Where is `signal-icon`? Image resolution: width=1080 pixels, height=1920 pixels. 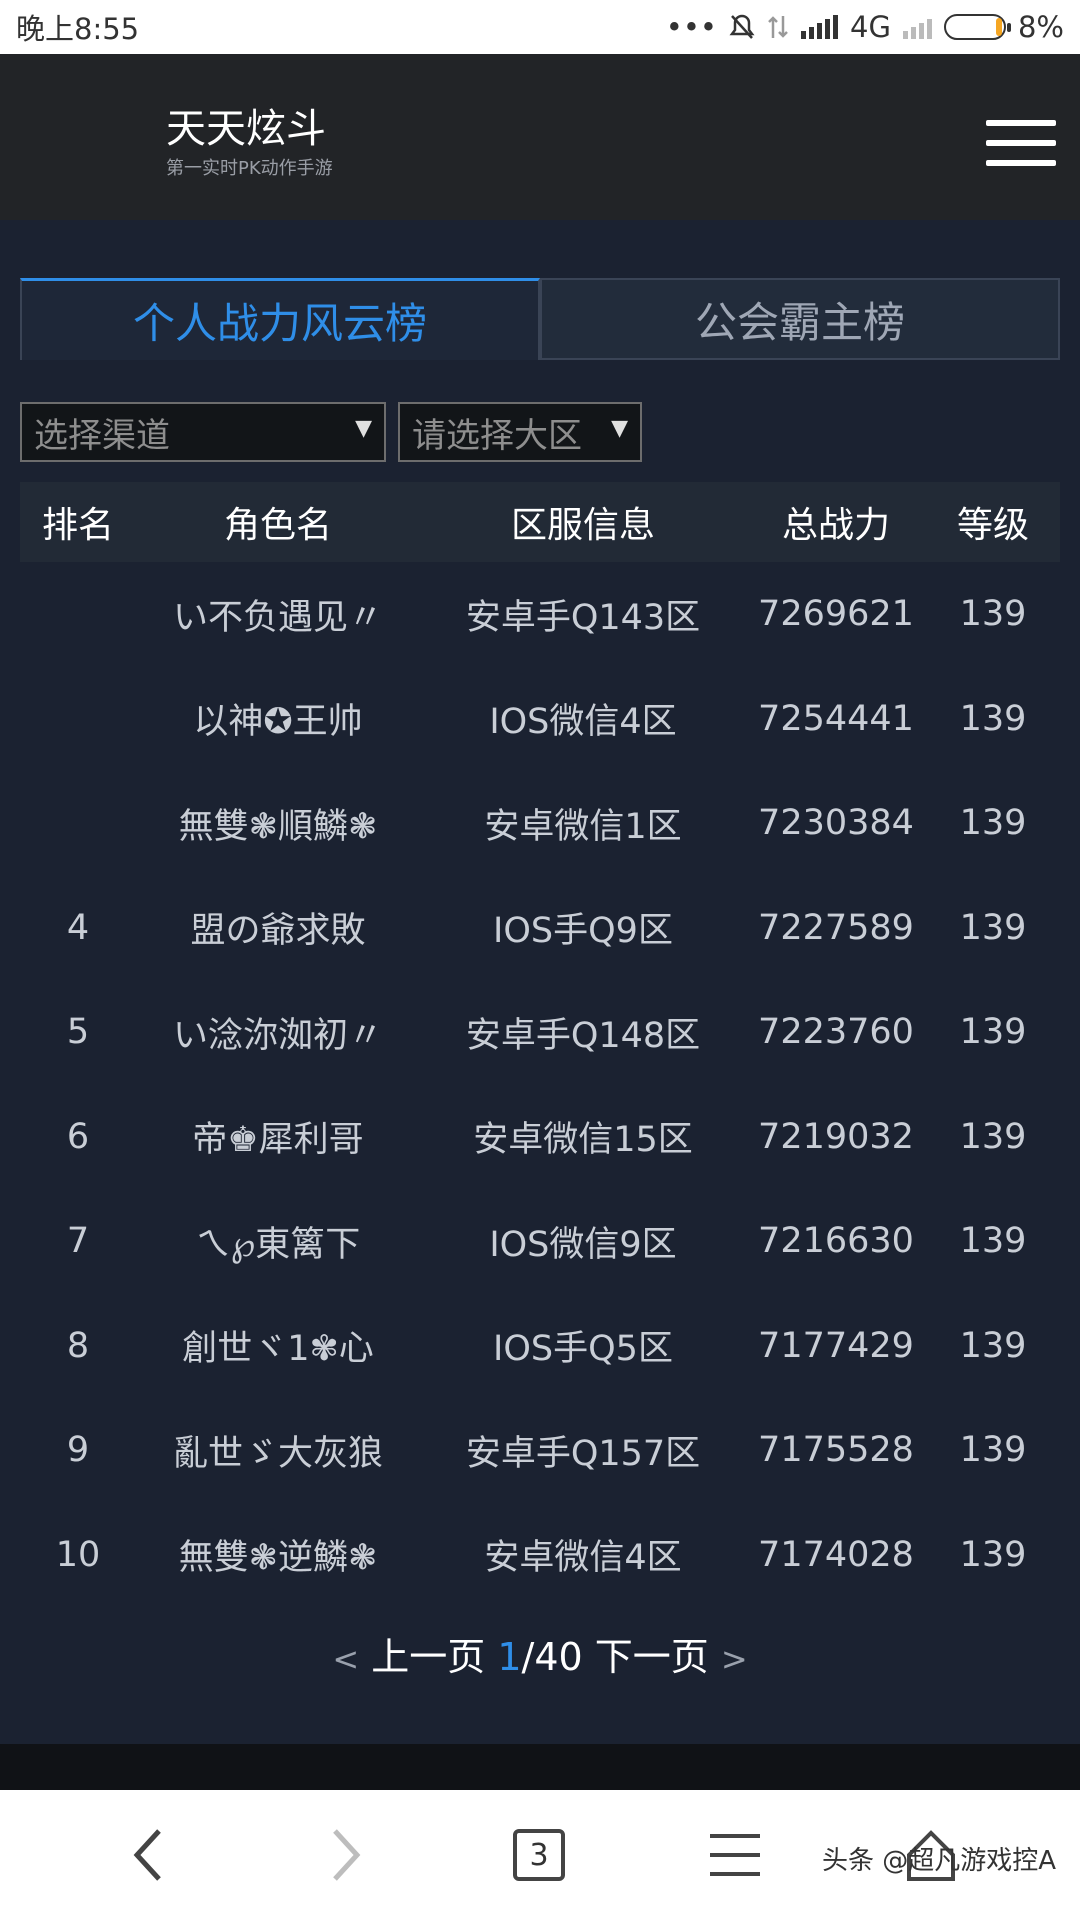
signal-icon is located at coordinates (820, 27).